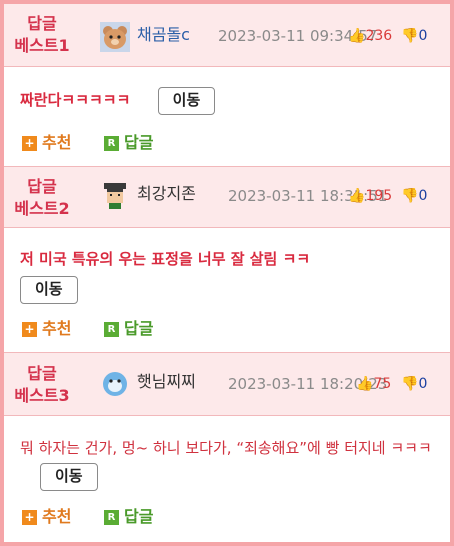  I want to click on upvote-count: 75, so click(382, 384).